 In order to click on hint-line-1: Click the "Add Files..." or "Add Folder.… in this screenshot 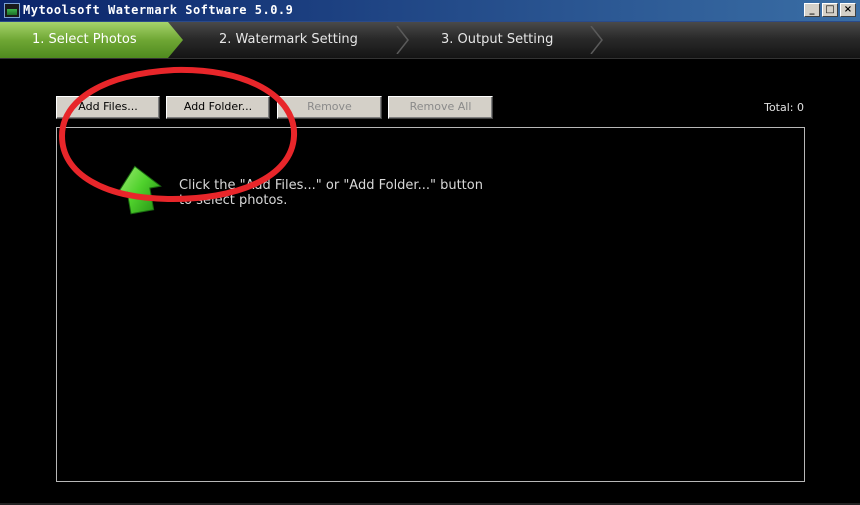, I will do `click(331, 185)`.